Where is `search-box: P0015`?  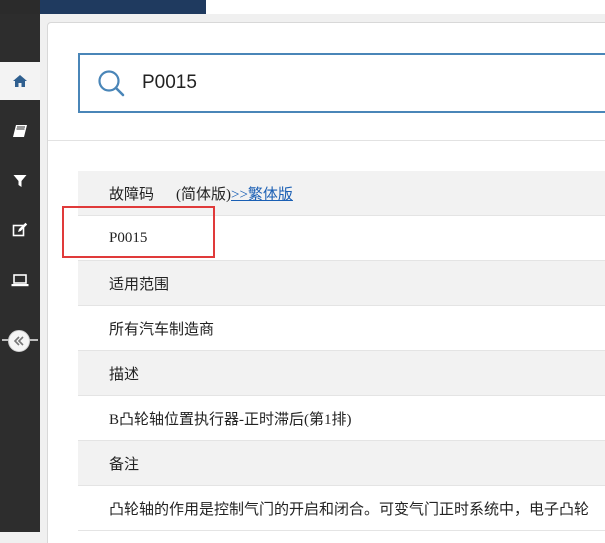 search-box: P0015 is located at coordinates (341, 83).